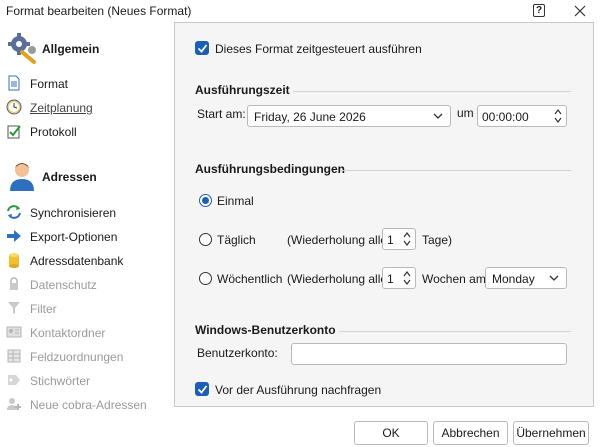  What do you see at coordinates (71, 49) in the screenshot?
I see `sidebar-group-label: Allgemein` at bounding box center [71, 49].